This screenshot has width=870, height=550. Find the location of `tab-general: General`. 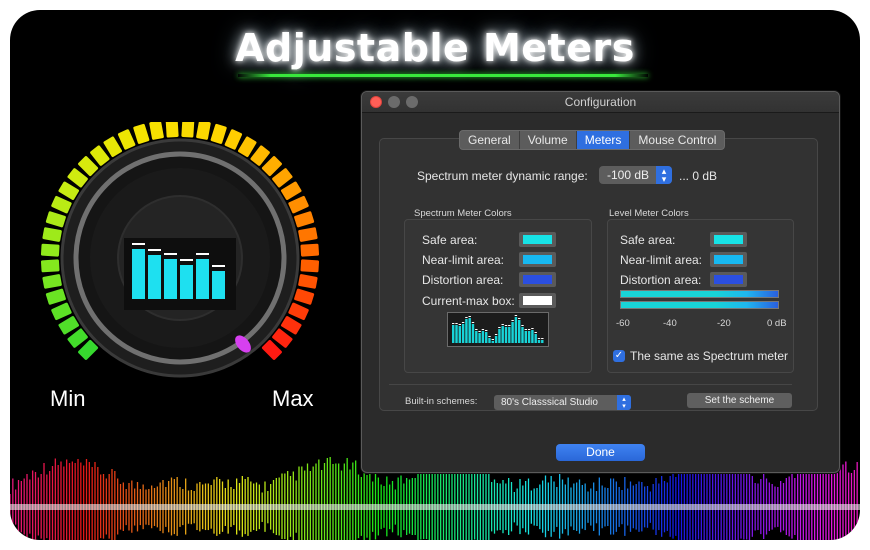

tab-general: General is located at coordinates (490, 140).